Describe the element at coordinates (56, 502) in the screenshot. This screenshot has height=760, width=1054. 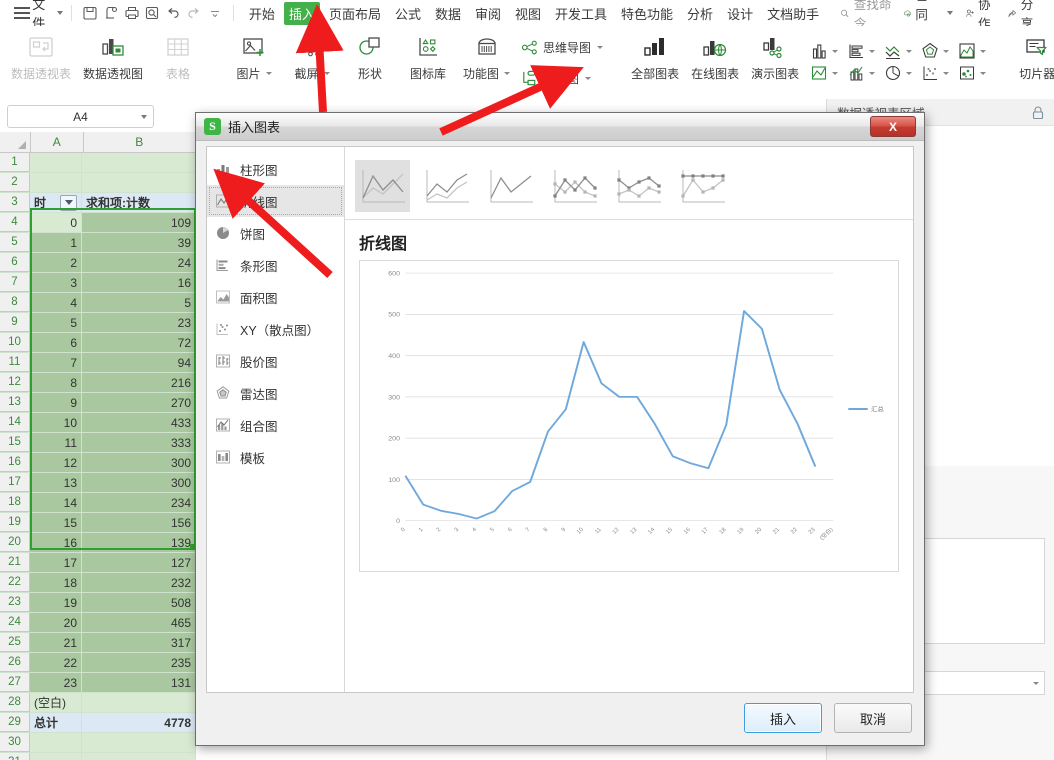
I see `cell-a: 14` at that location.